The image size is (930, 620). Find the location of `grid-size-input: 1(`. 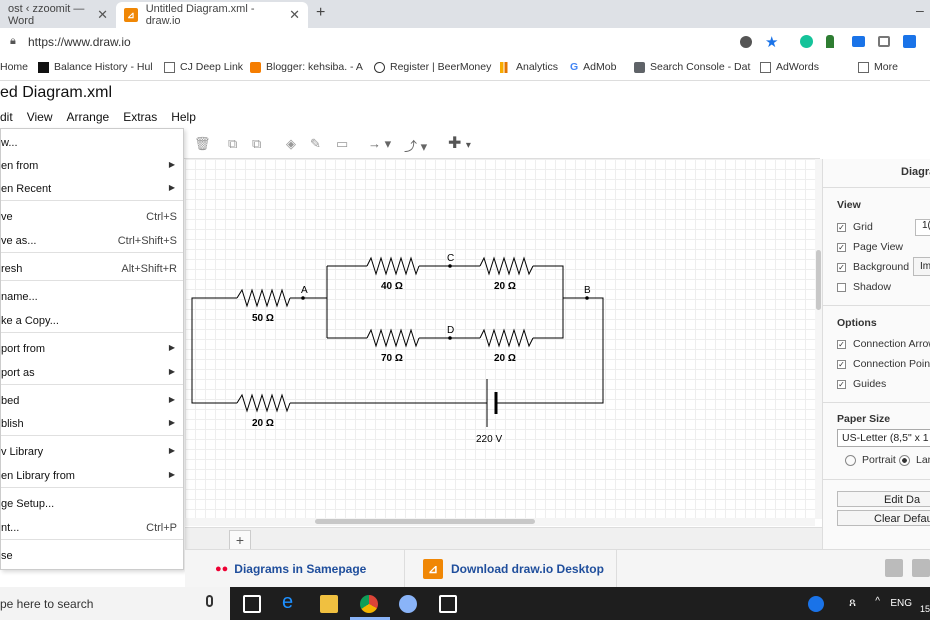

grid-size-input: 1( is located at coordinates (922, 227).